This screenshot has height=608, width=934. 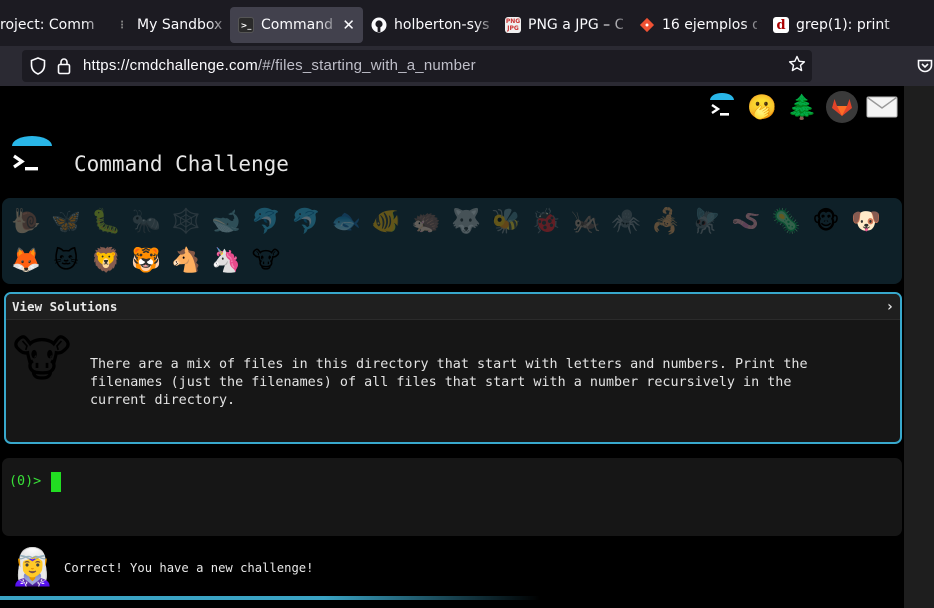 What do you see at coordinates (786, 221) in the screenshot?
I see `microbe-icon: 🦠` at bounding box center [786, 221].